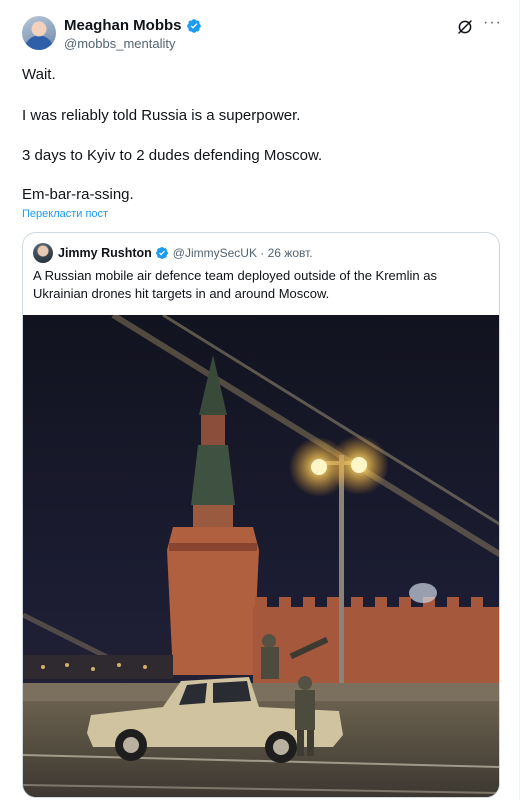  I want to click on author-name: Meaghan Mobbs, so click(123, 25).